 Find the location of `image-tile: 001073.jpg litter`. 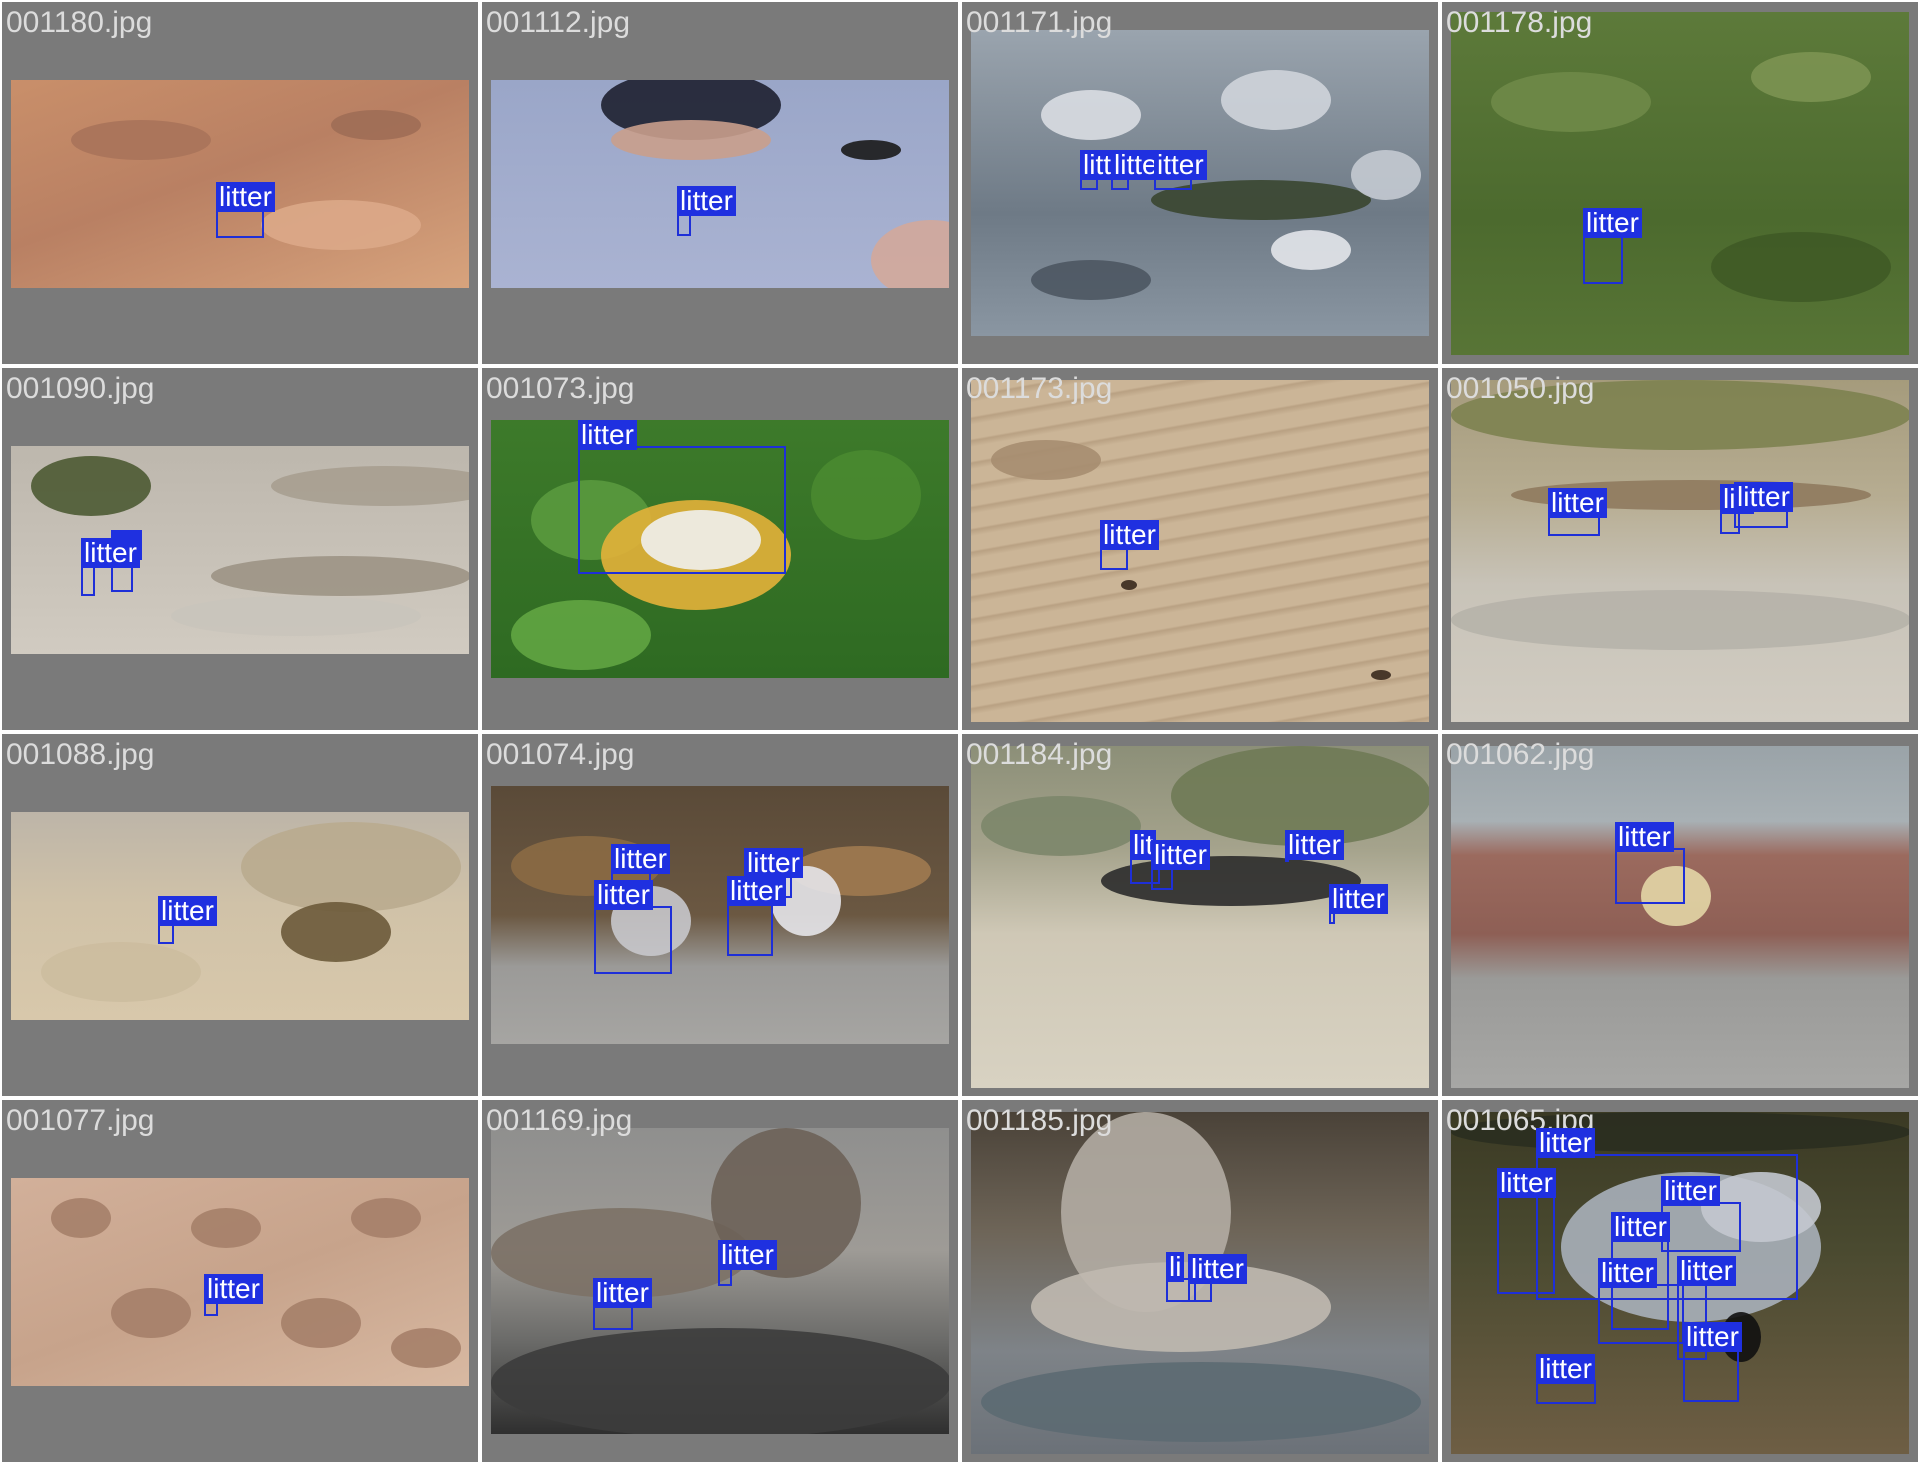

image-tile: 001073.jpg litter is located at coordinates (720, 549).